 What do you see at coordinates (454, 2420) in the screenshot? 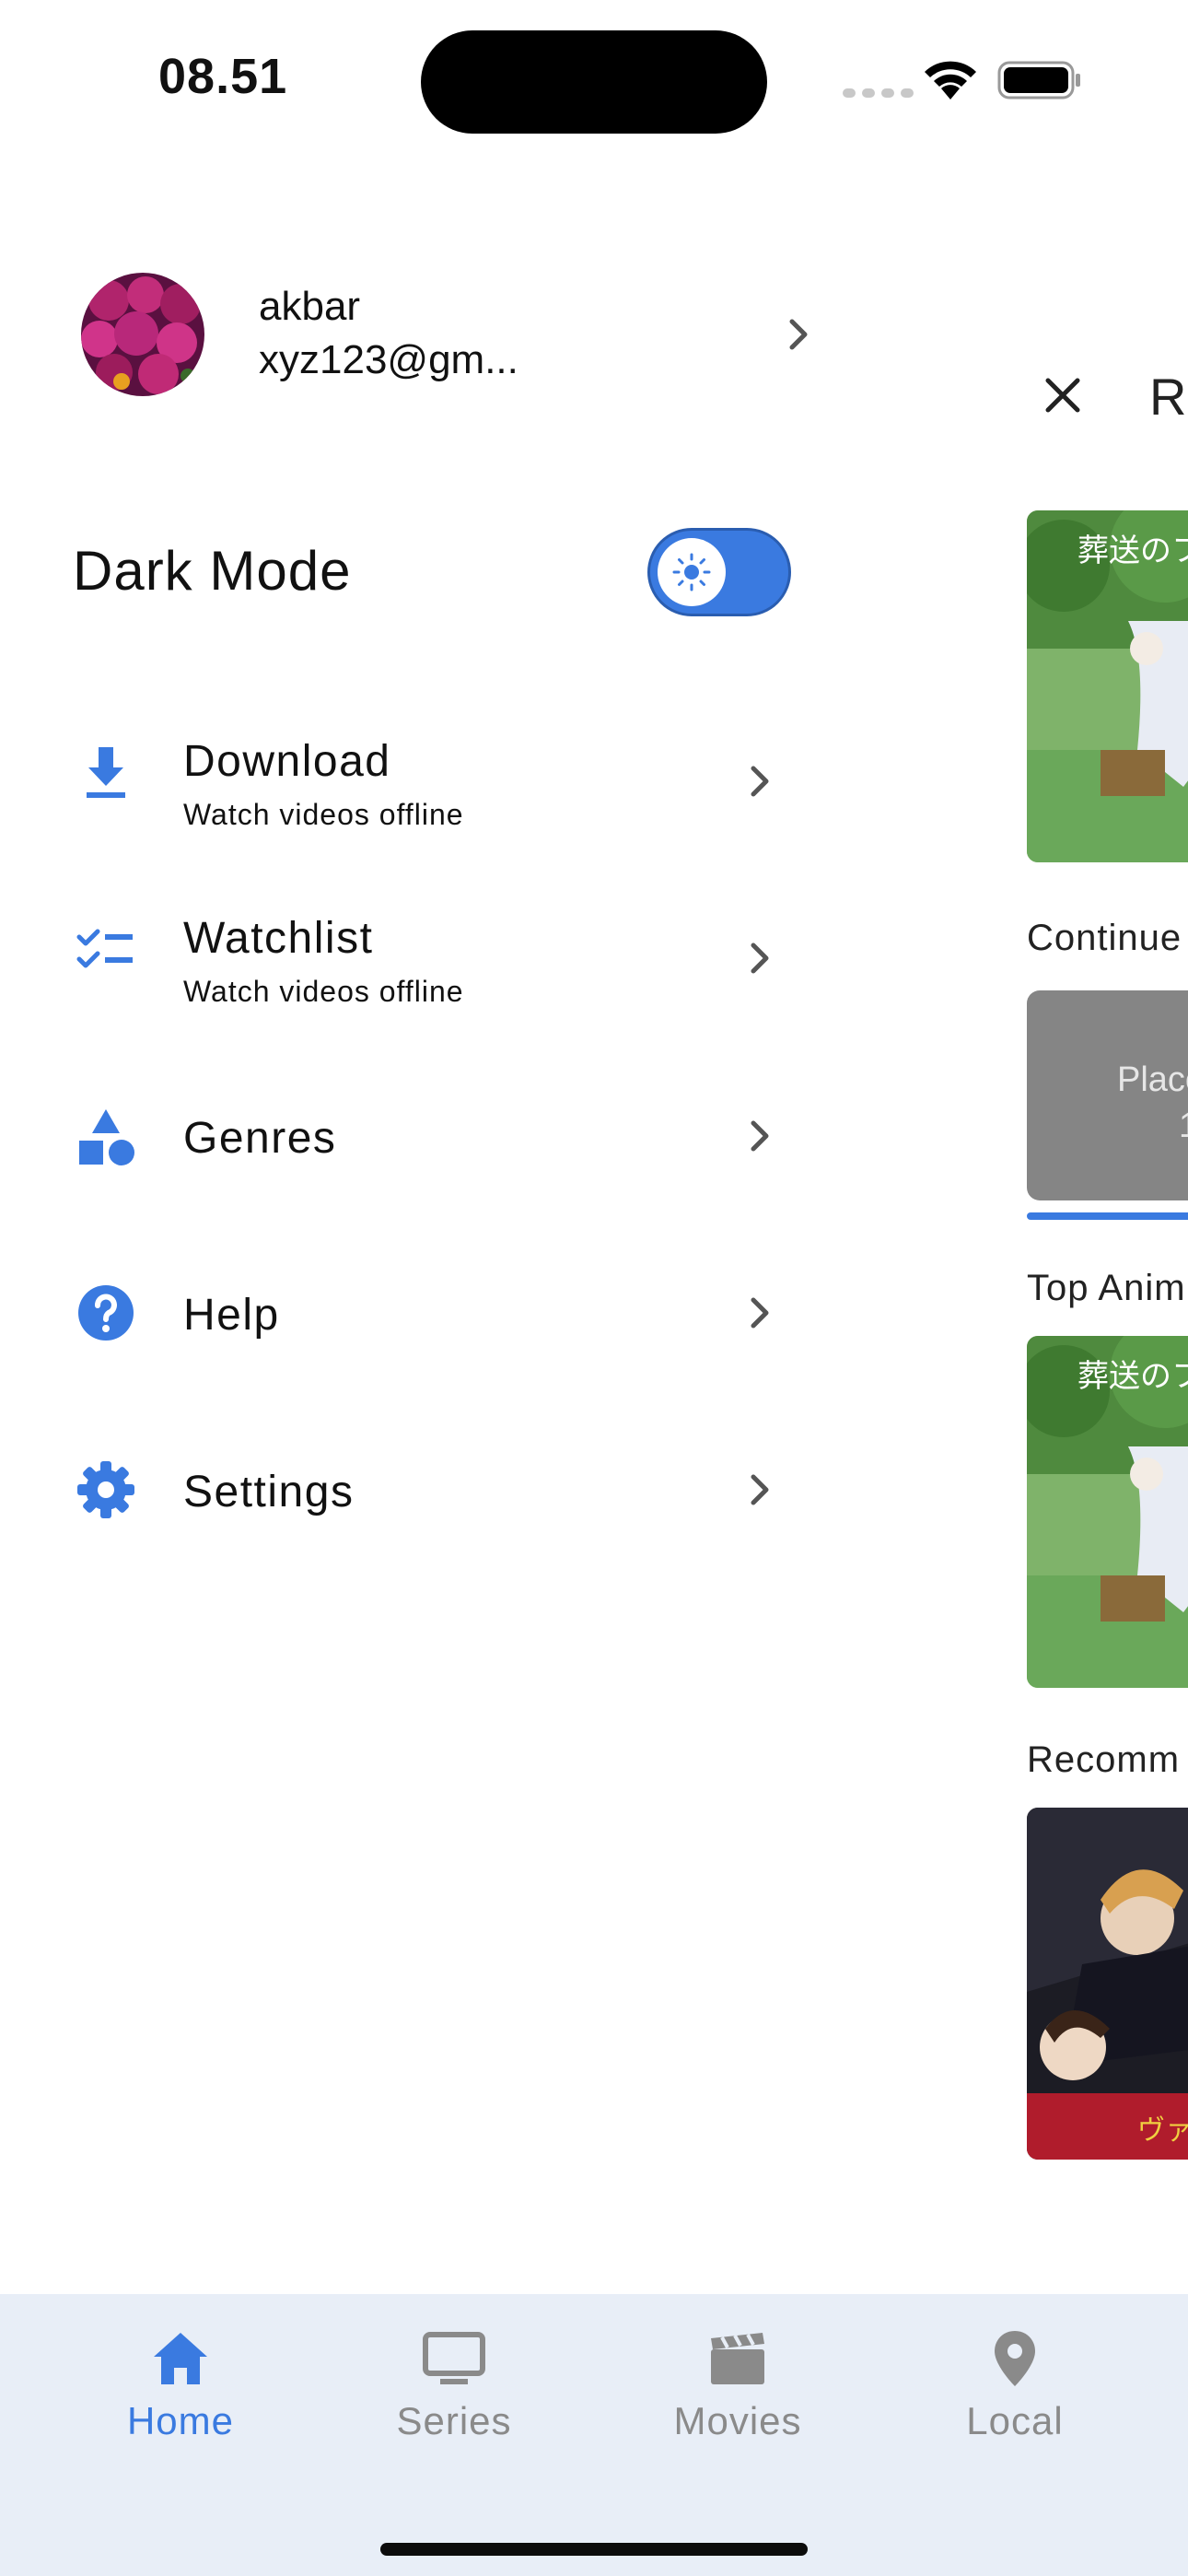
I see `nav-series-label: Series` at bounding box center [454, 2420].